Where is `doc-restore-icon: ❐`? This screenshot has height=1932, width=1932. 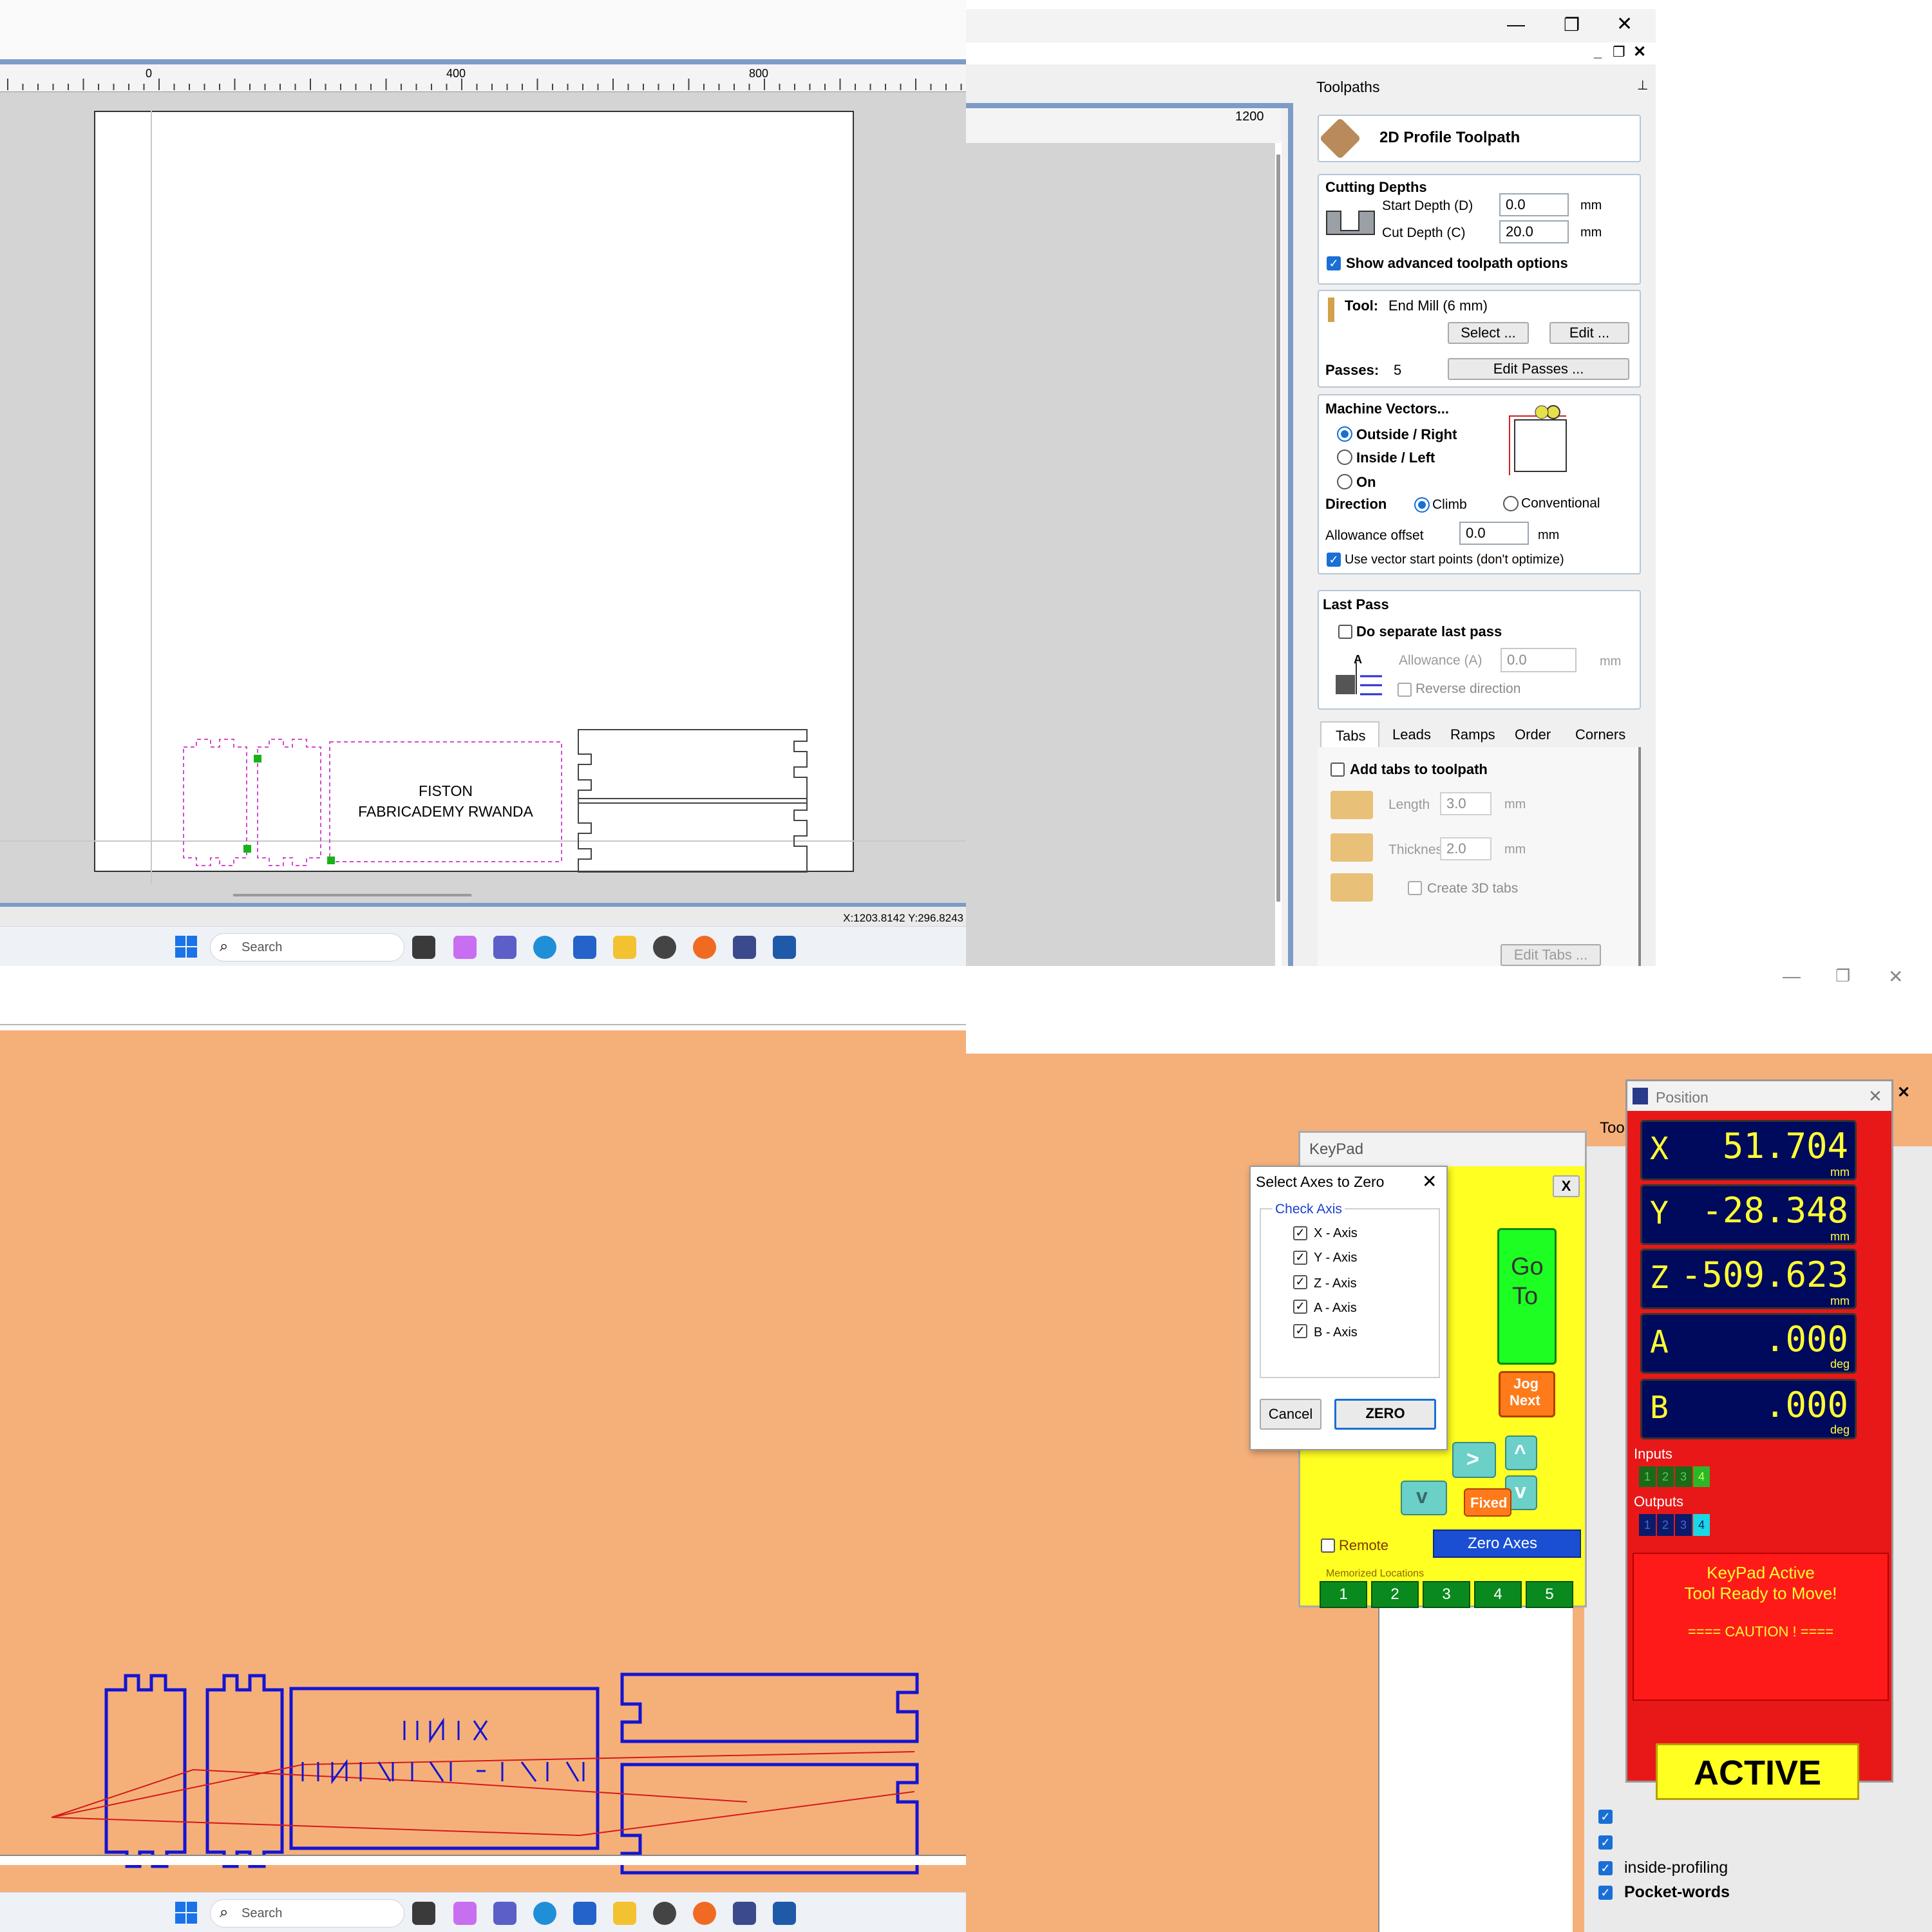 doc-restore-icon: ❐ is located at coordinates (1619, 52).